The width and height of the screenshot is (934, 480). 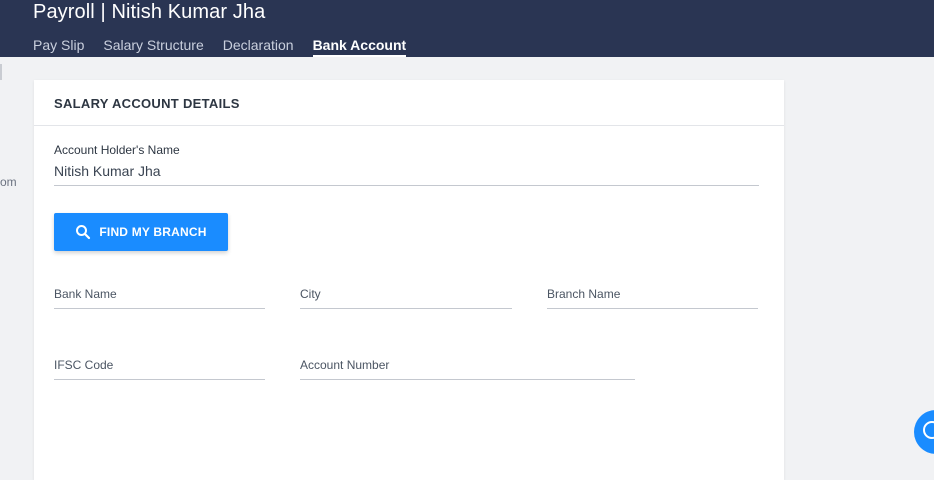 I want to click on find-my-branch-button: FIND MY BRANCH, so click(x=141, y=232).